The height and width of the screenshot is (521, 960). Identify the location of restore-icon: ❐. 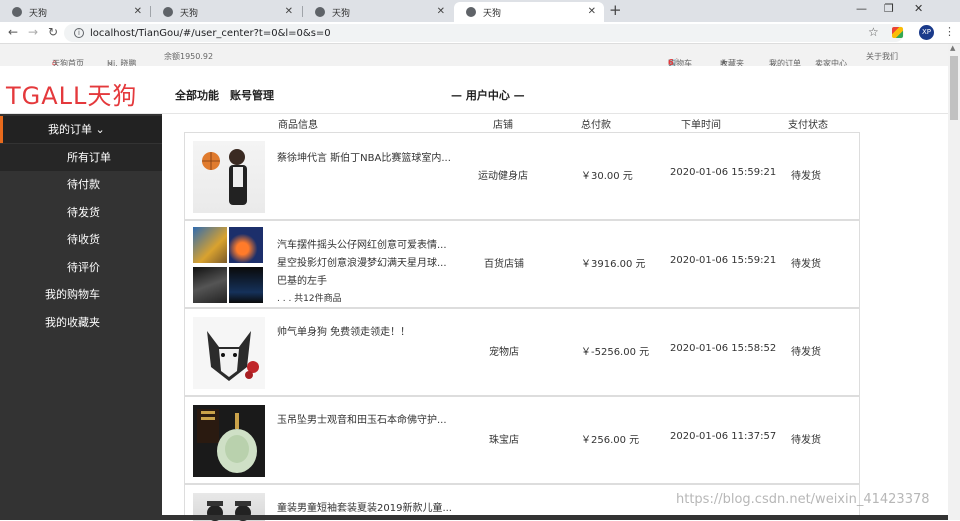
(889, 8).